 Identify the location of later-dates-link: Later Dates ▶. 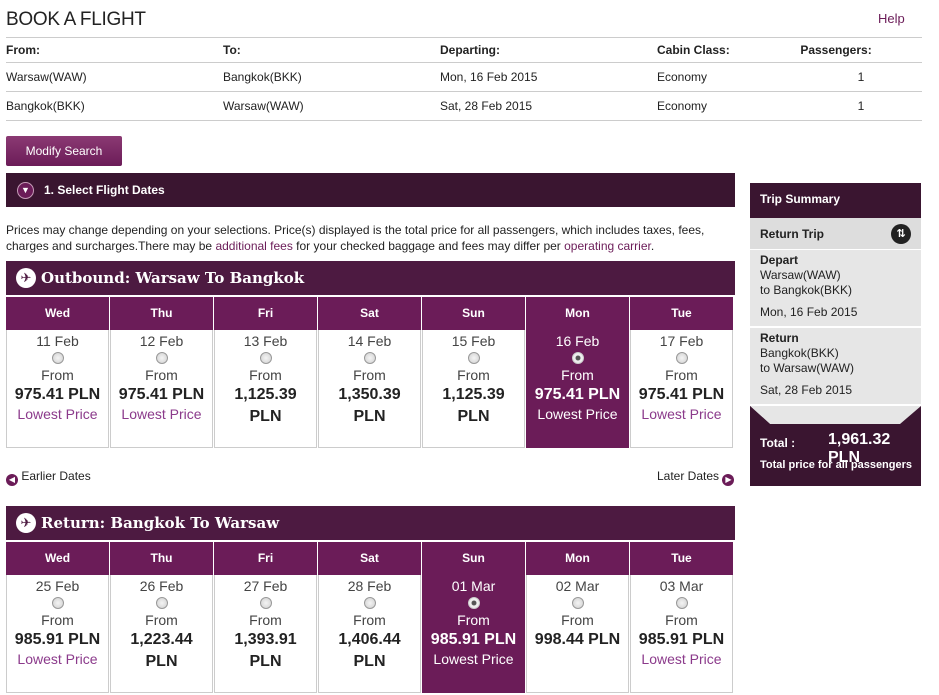
(696, 477).